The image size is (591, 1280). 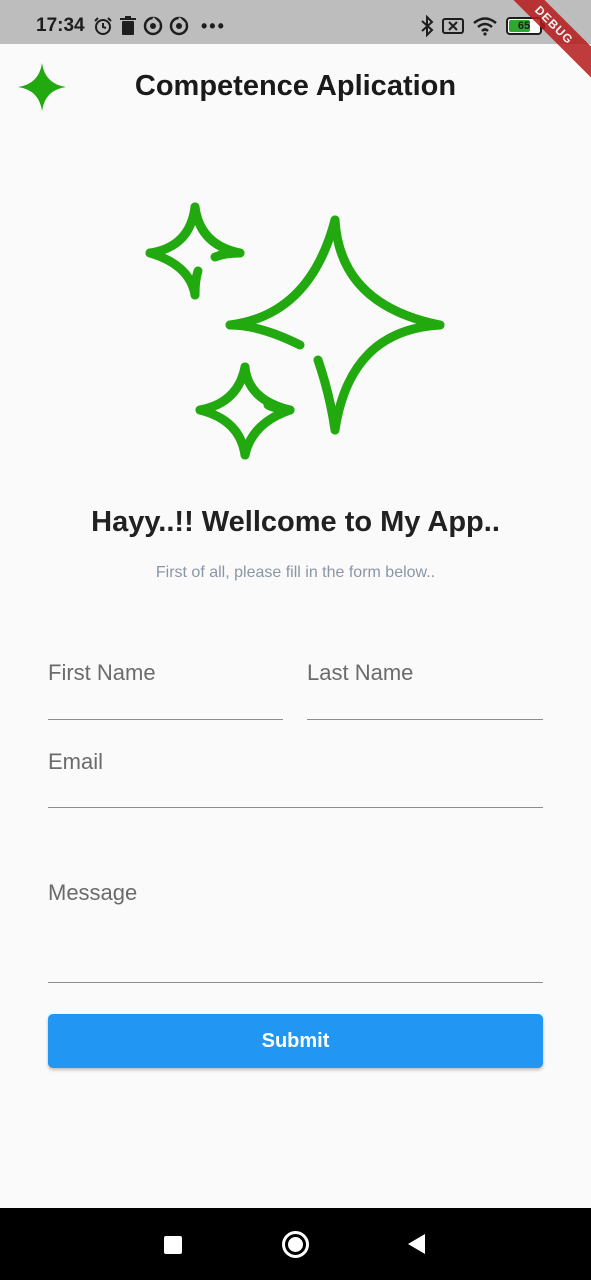 What do you see at coordinates (295, 22) in the screenshot?
I see `status-bar: 17:34 ••• 65` at bounding box center [295, 22].